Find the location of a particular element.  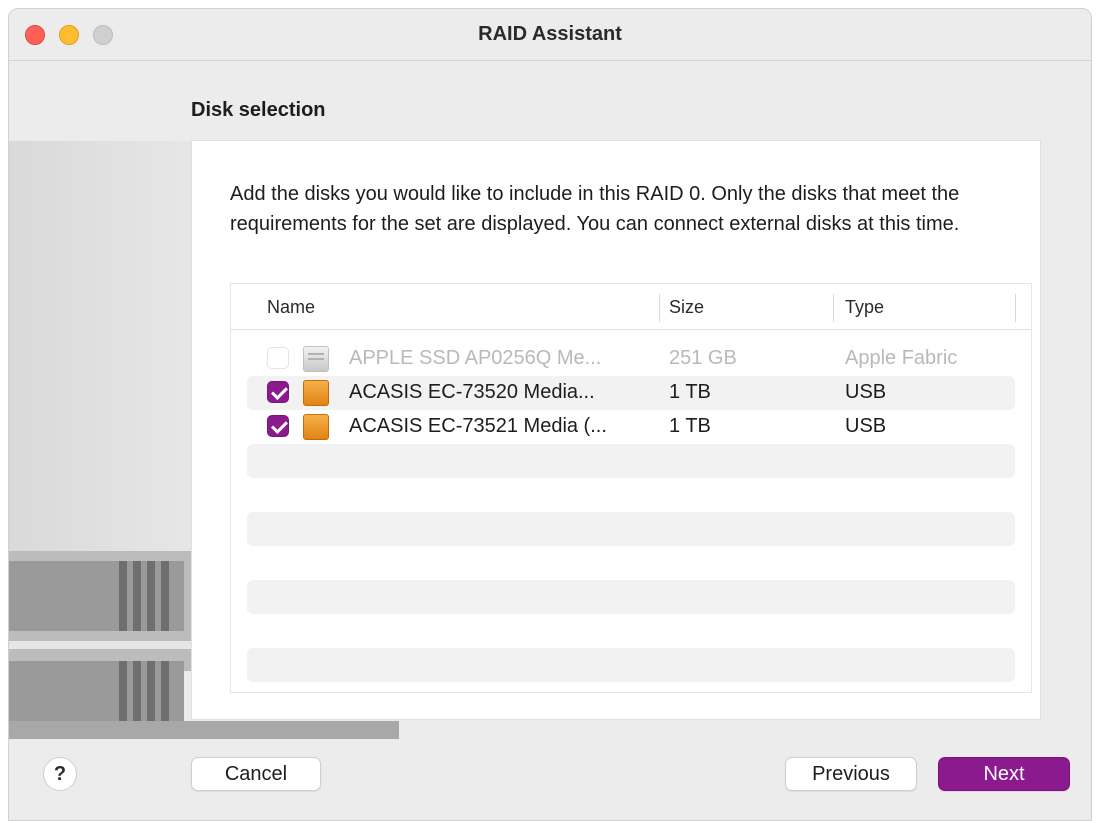

window-title: RAID Assistant is located at coordinates (550, 34).